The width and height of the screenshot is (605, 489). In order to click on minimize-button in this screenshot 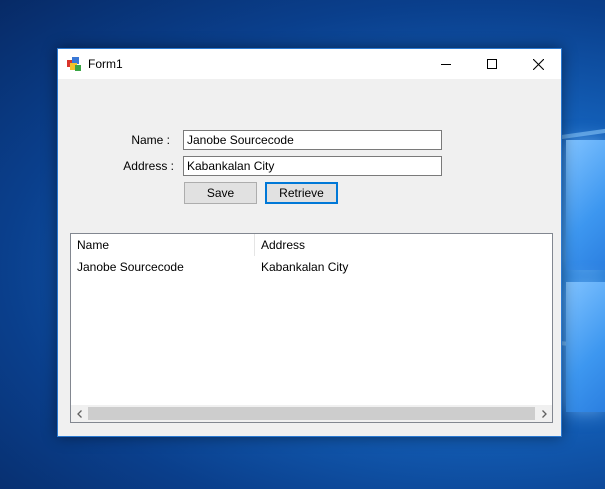, I will do `click(446, 64)`.